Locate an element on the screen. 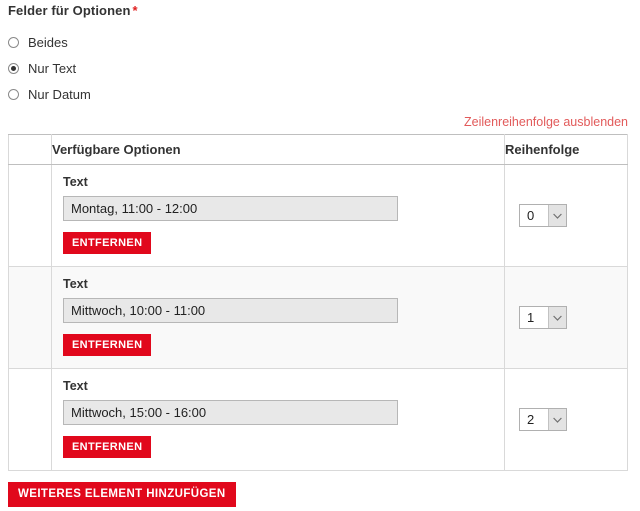 Image resolution: width=640 pixels, height=511 pixels. table-header: Verfügbare Optionen Reihenfolge is located at coordinates (318, 149).